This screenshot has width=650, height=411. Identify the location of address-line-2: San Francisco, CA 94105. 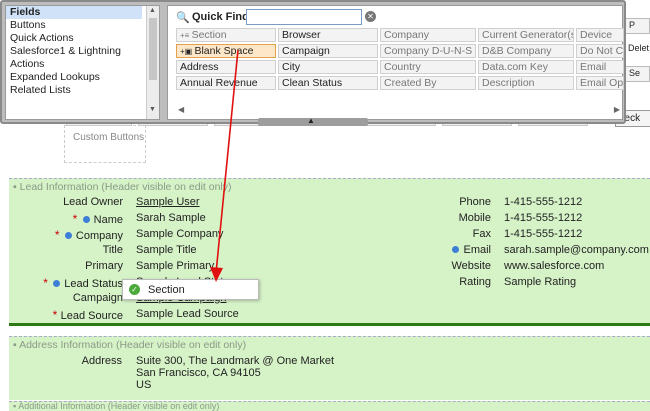
(198, 373).